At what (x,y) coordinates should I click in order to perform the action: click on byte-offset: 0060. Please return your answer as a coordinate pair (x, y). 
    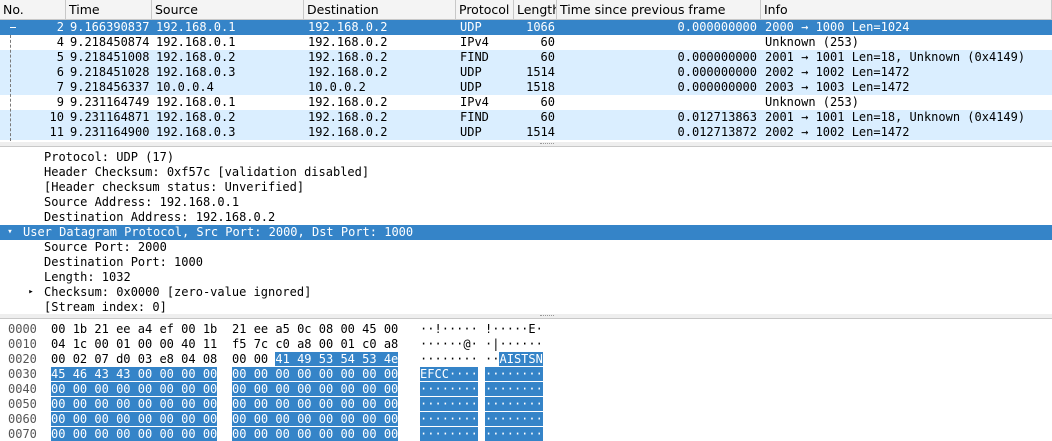
    Looking at the image, I should click on (22, 419).